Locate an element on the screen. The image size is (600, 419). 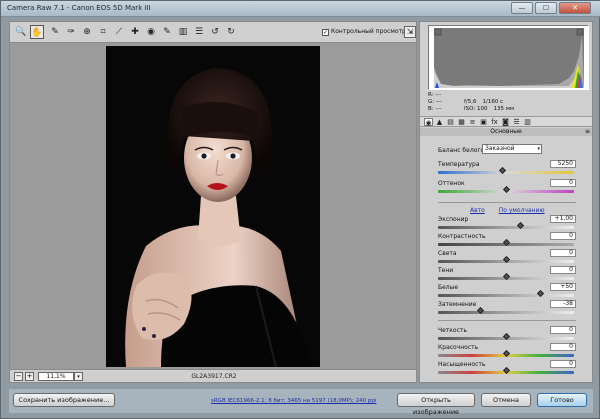
blacks-value: -38 is located at coordinates (563, 304).